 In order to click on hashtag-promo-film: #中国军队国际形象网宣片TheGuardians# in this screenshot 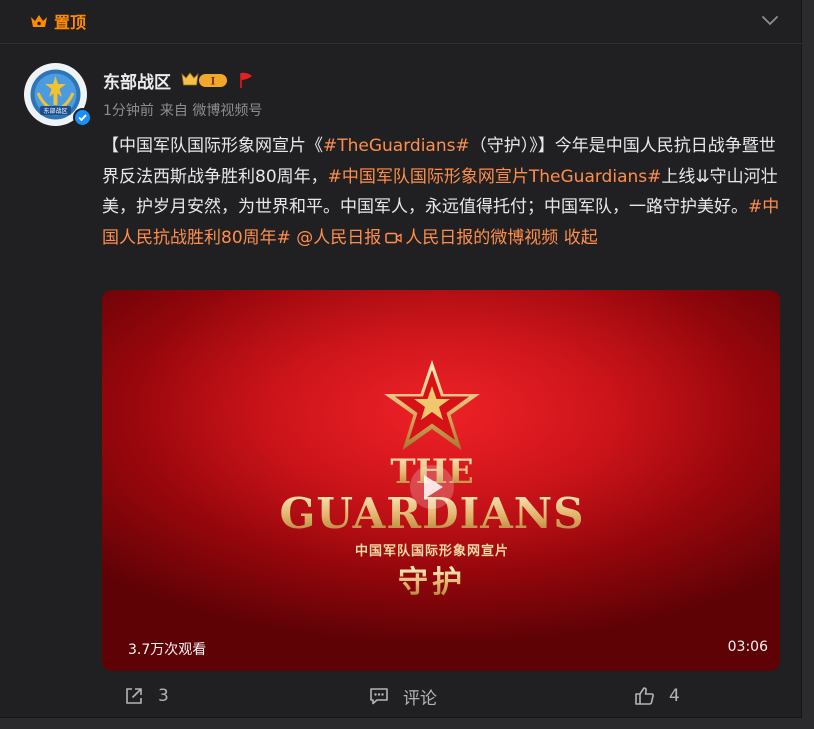, I will do `click(495, 177)`.